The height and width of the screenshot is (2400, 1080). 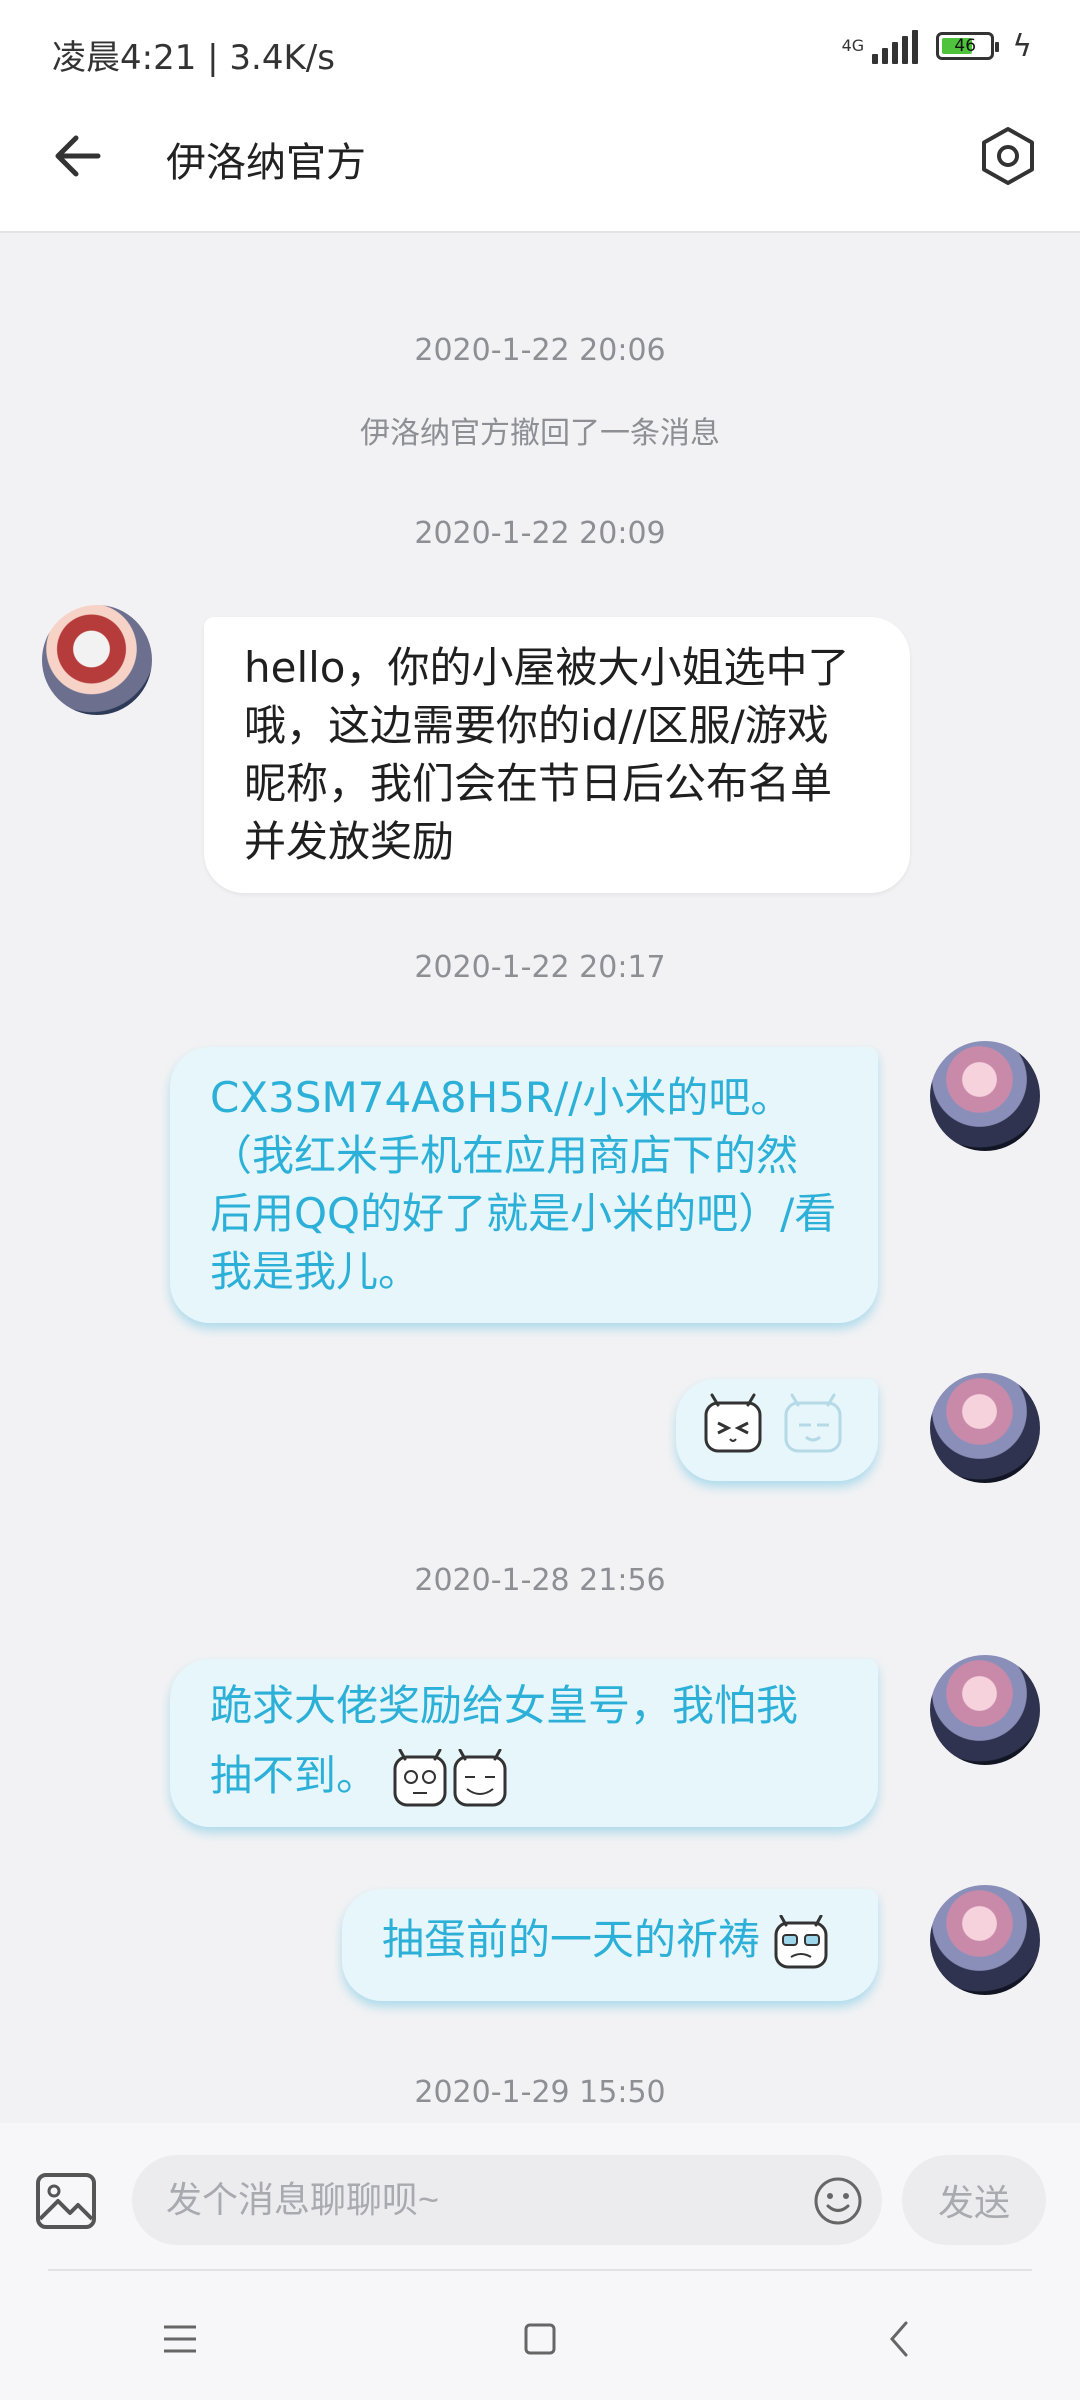 I want to click on settings-icon, so click(x=1008, y=156).